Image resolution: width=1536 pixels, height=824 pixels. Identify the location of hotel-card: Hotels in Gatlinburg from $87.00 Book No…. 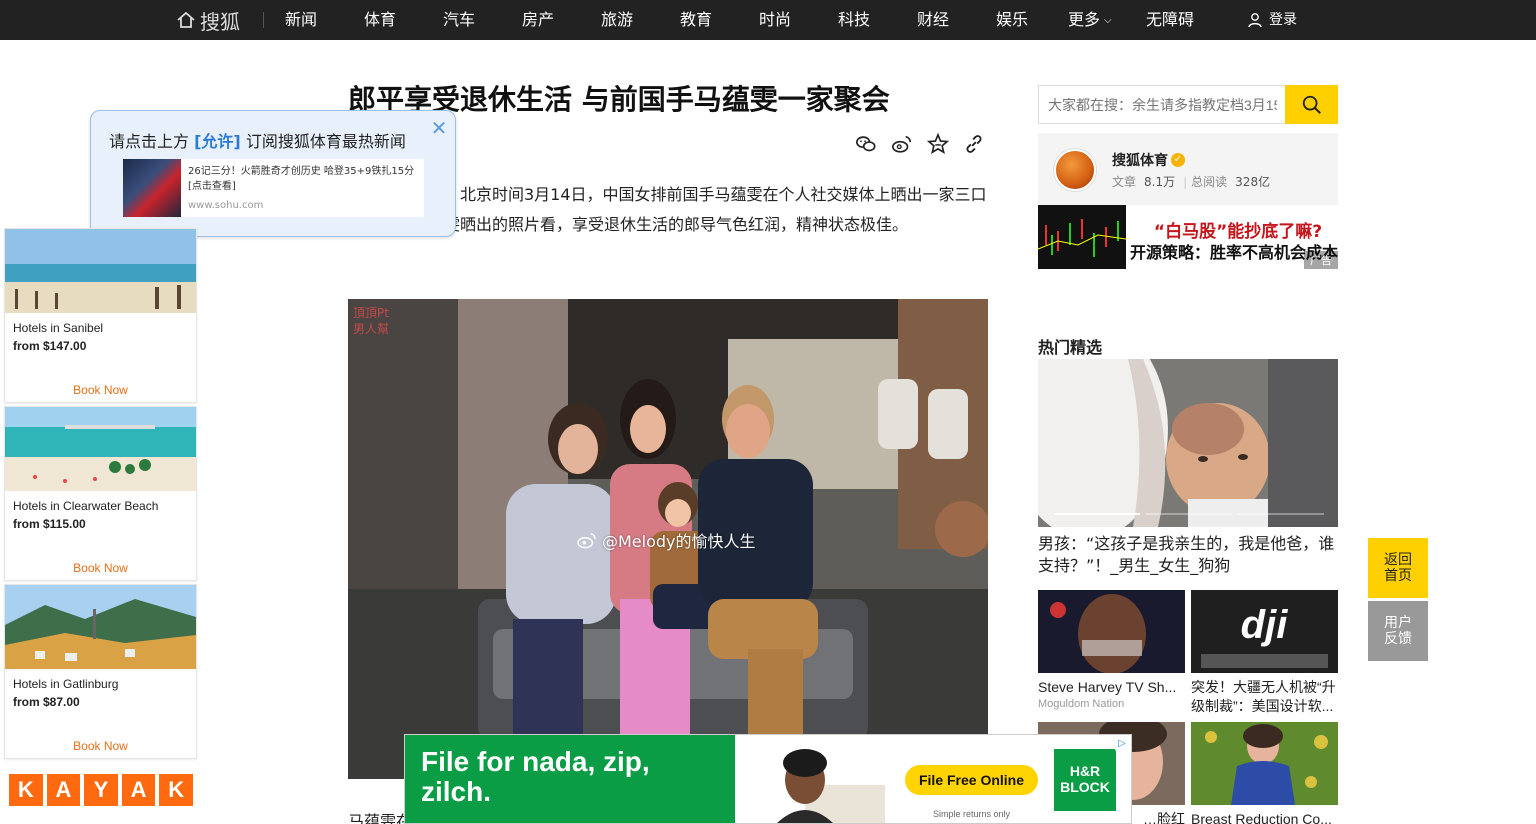
(100, 671).